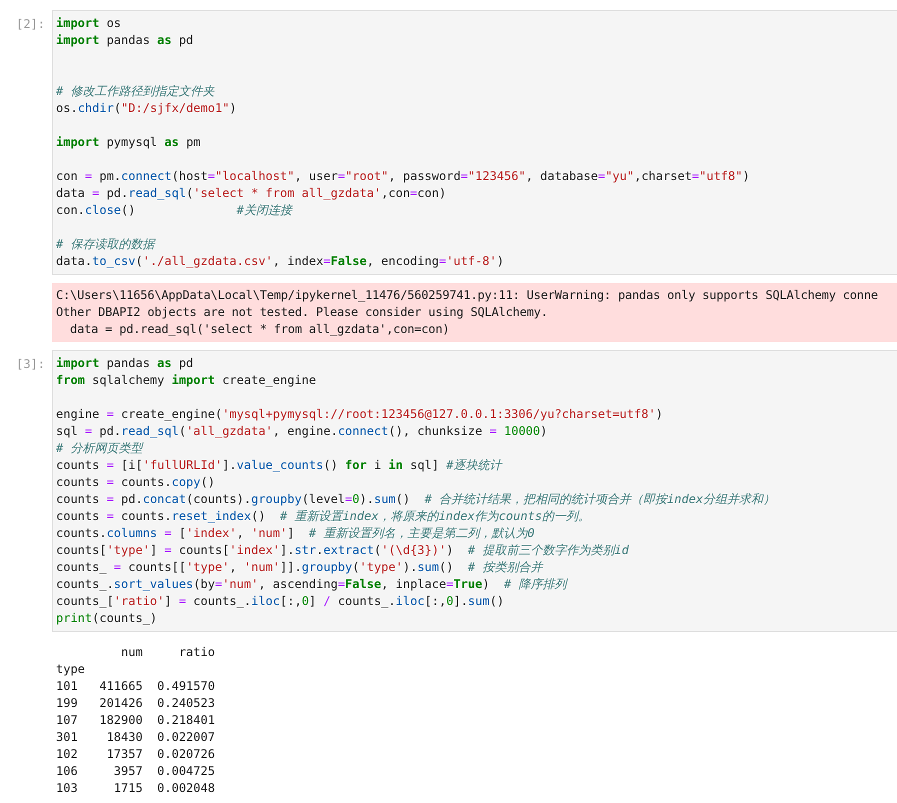 The height and width of the screenshot is (803, 897). What do you see at coordinates (106, 244) in the screenshot?
I see `code-line: # 保存读取的数据` at bounding box center [106, 244].